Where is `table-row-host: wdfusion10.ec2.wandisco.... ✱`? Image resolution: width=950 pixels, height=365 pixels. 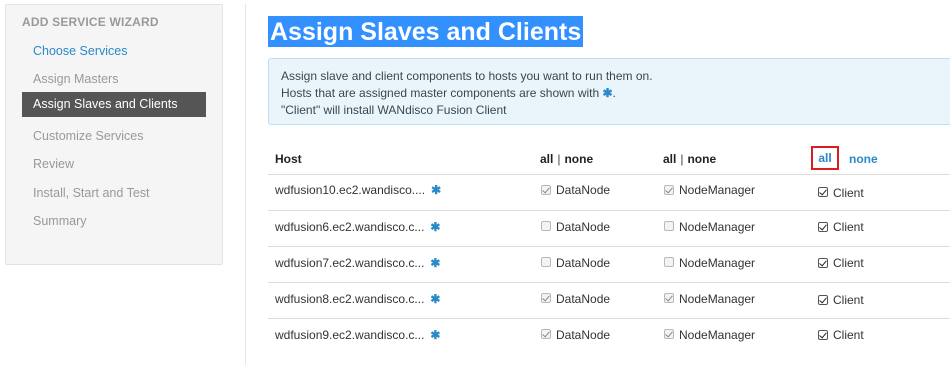 table-row-host: wdfusion10.ec2.wandisco.... ✱ is located at coordinates (358, 190).